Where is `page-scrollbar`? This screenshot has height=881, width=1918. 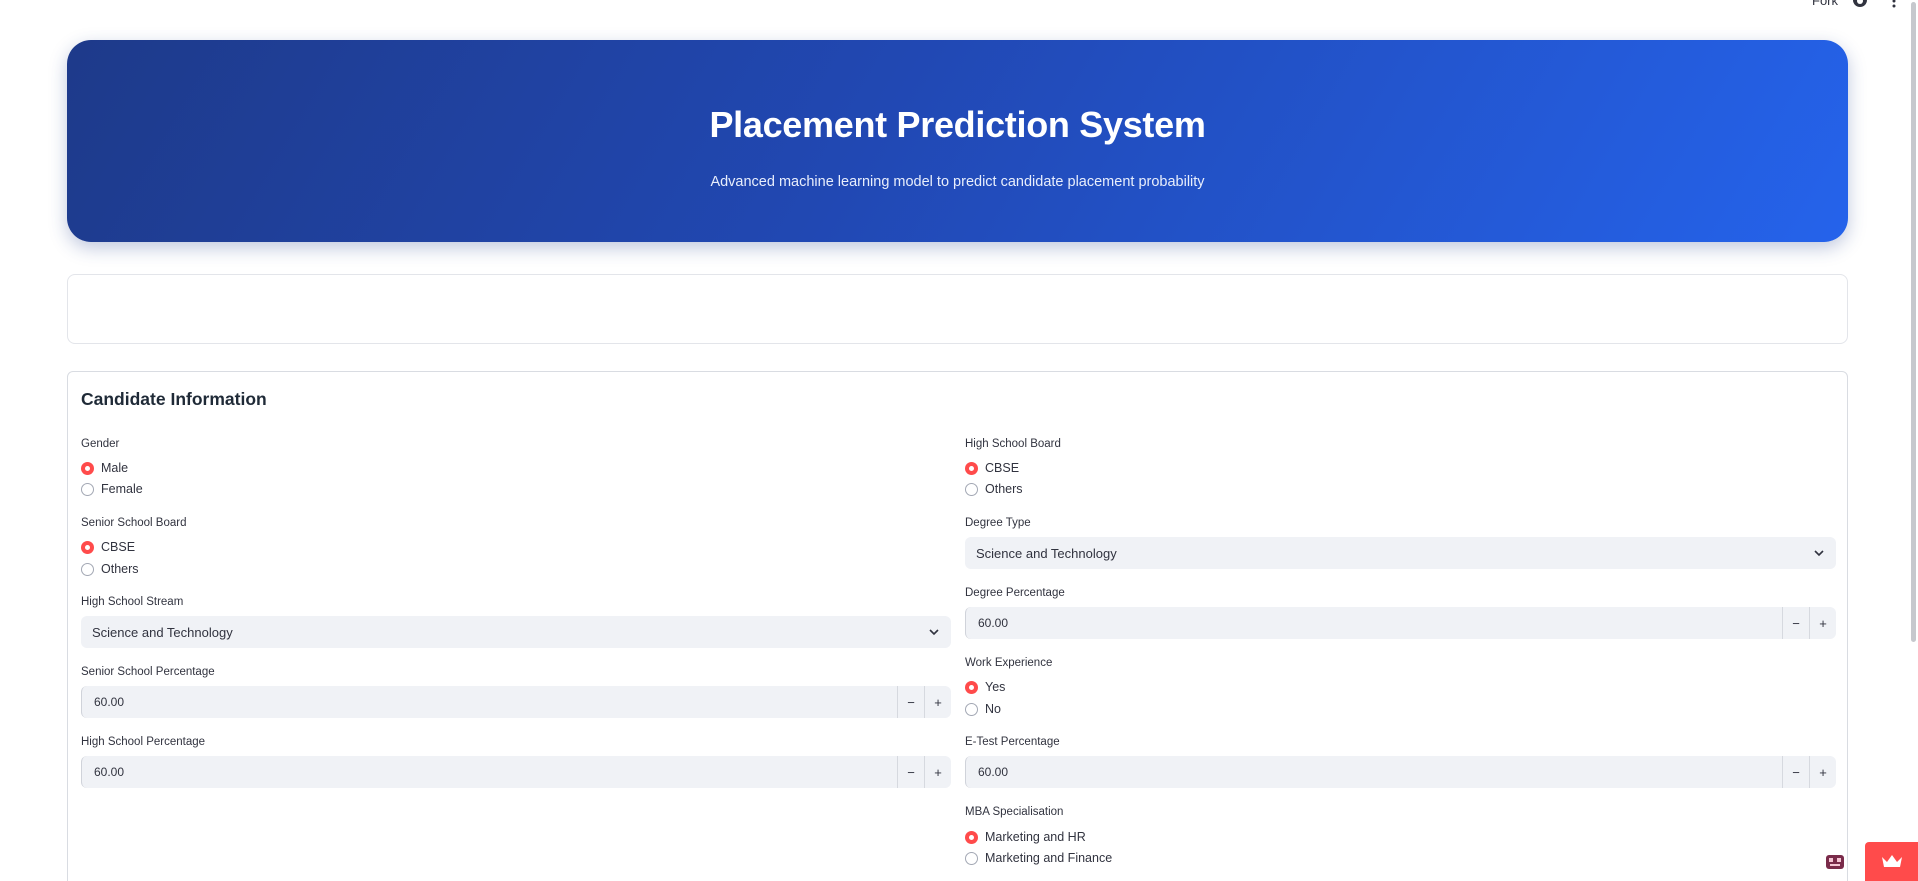
page-scrollbar is located at coordinates (1913, 440).